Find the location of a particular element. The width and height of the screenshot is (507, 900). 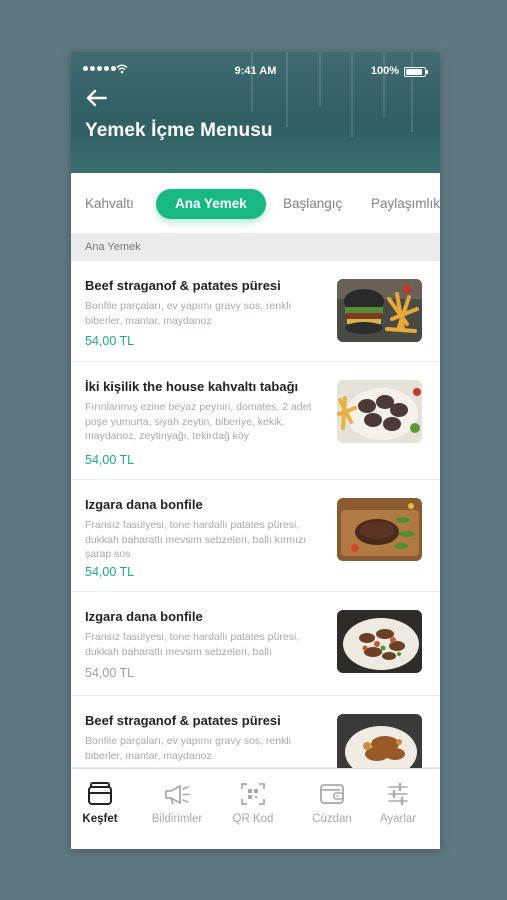

nav-cuzdan: Cüzdan is located at coordinates (332, 803).